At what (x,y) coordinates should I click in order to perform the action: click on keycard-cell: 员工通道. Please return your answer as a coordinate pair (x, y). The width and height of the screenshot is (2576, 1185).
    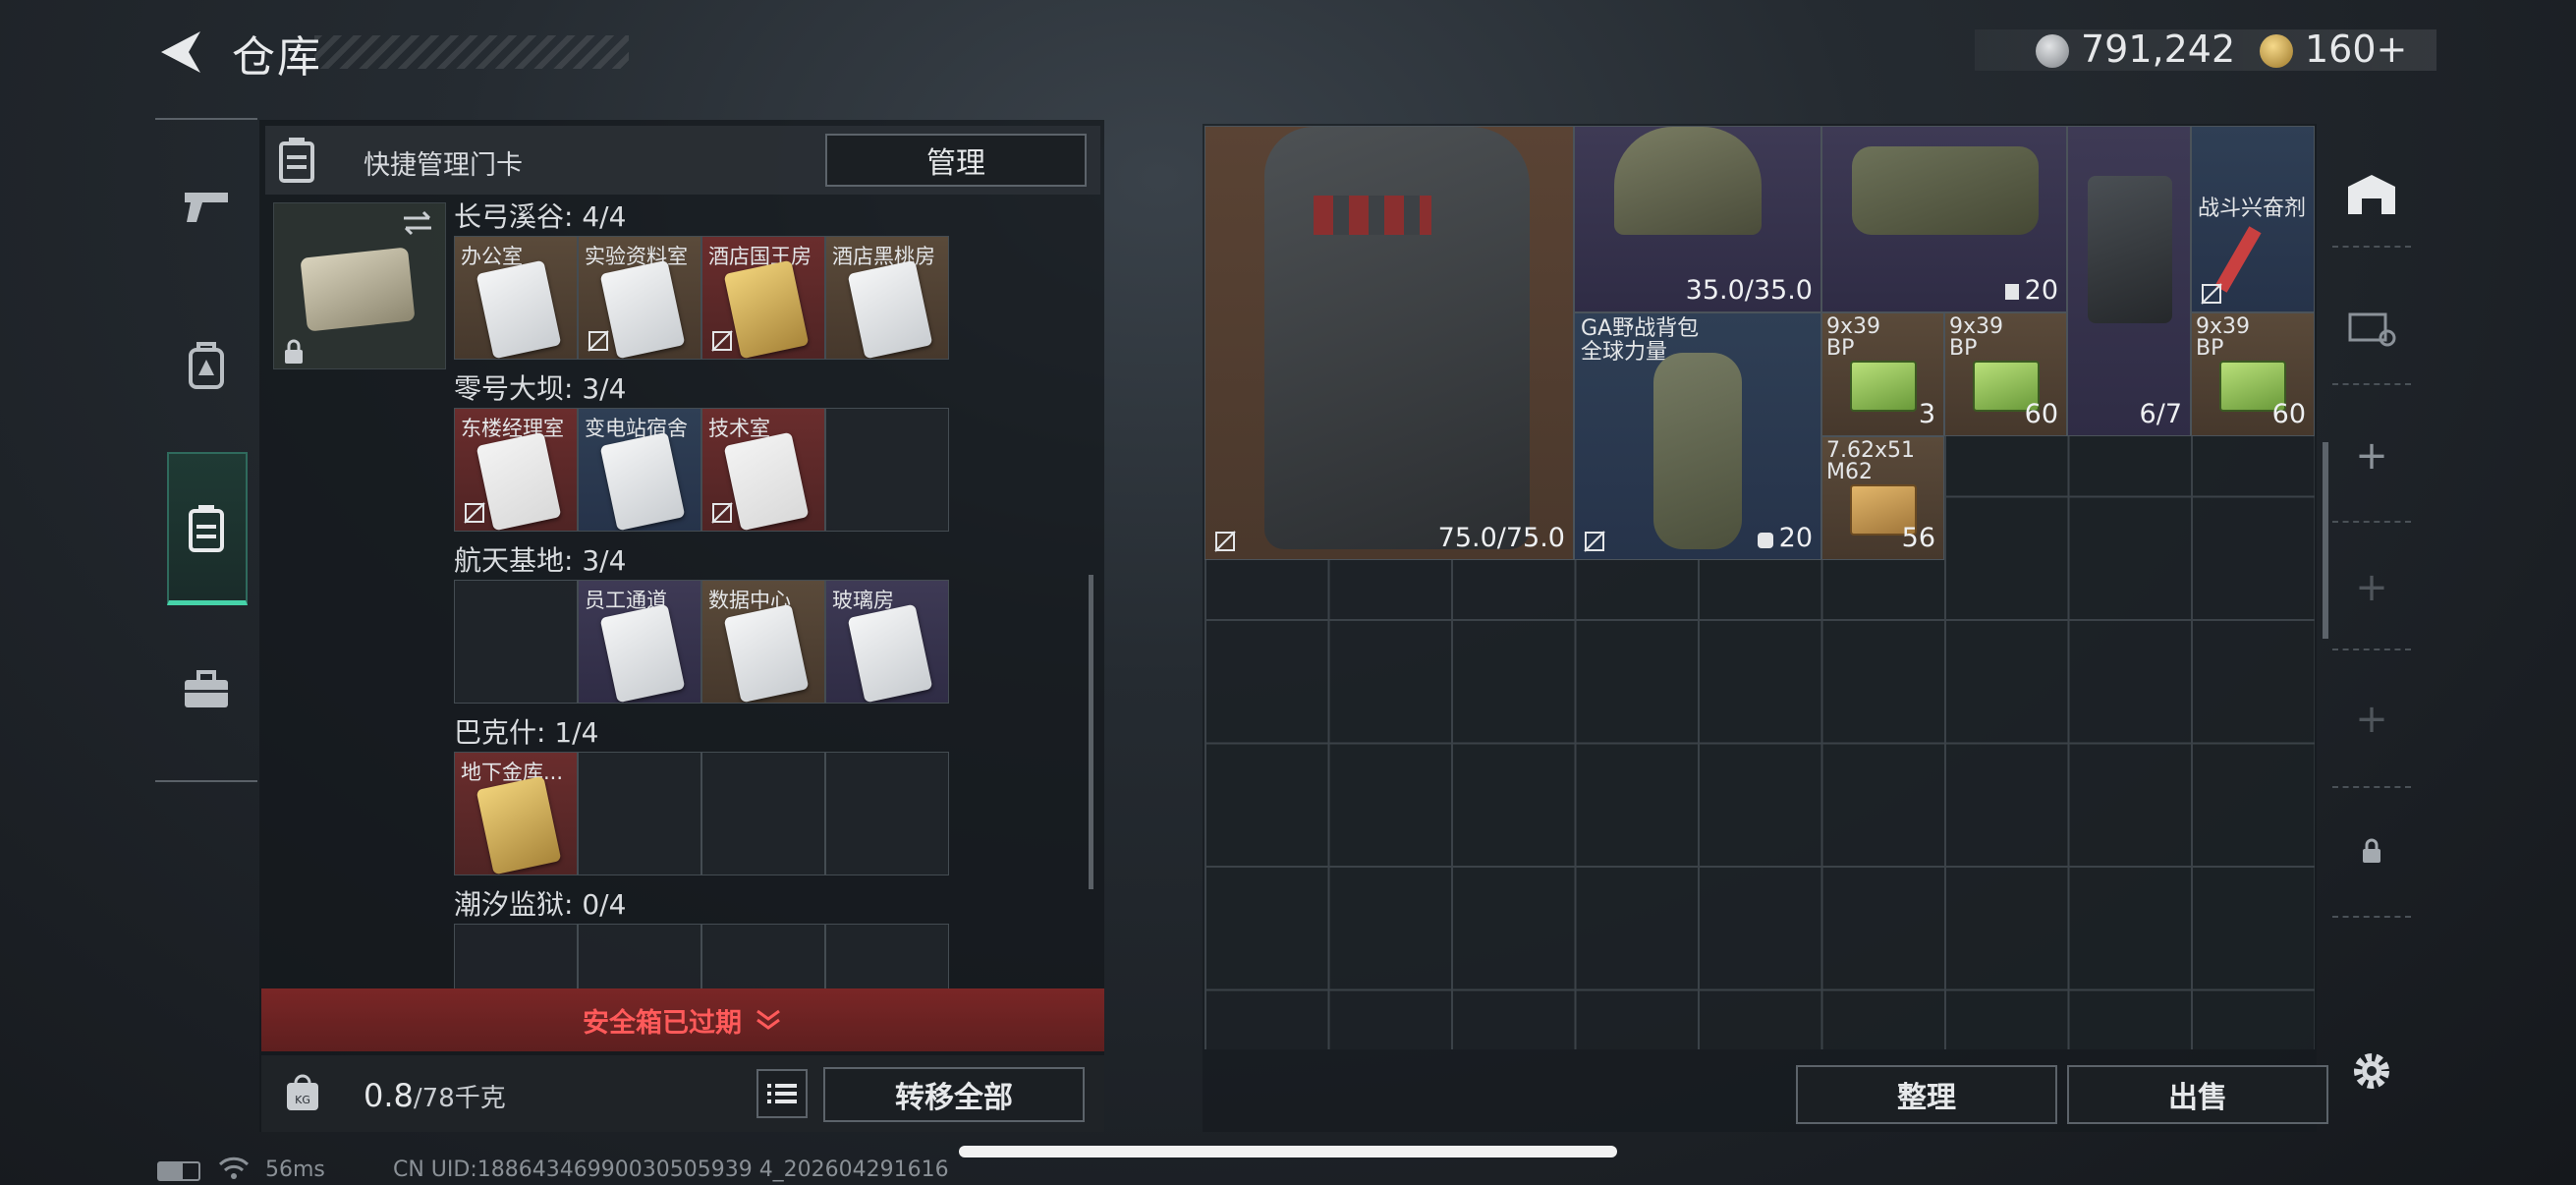
    Looking at the image, I should click on (639, 642).